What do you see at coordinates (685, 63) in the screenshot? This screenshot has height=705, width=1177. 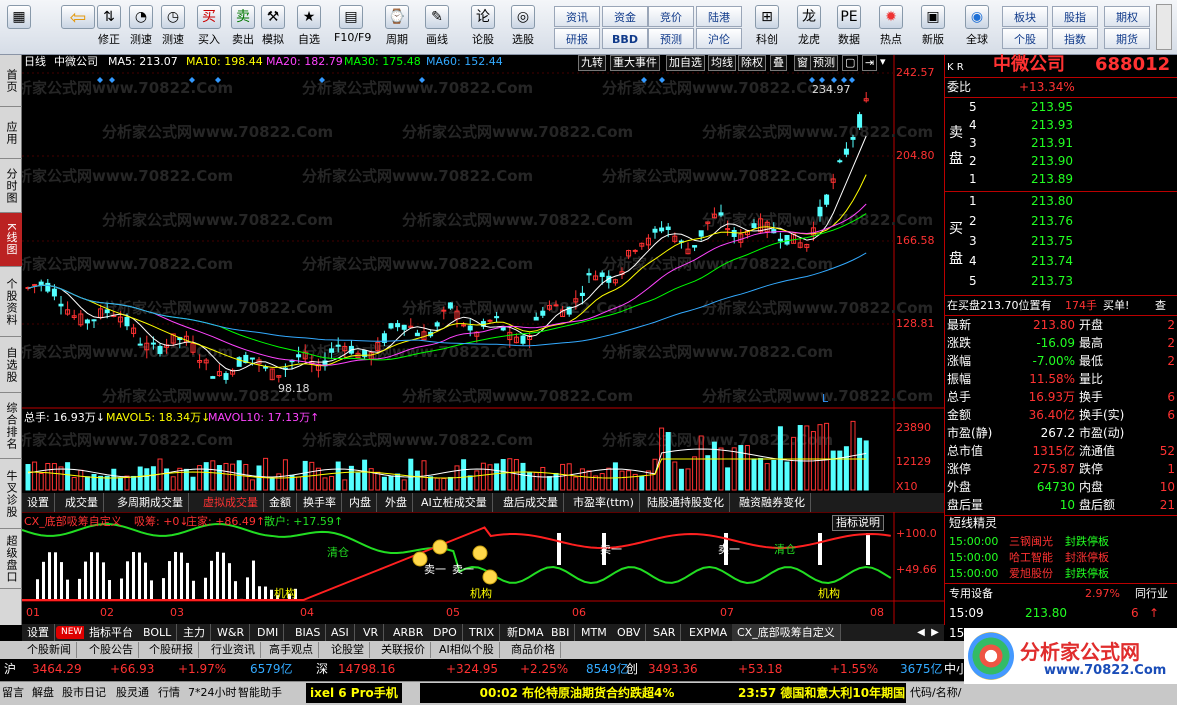 I see `chart-button-2: 加自选` at bounding box center [685, 63].